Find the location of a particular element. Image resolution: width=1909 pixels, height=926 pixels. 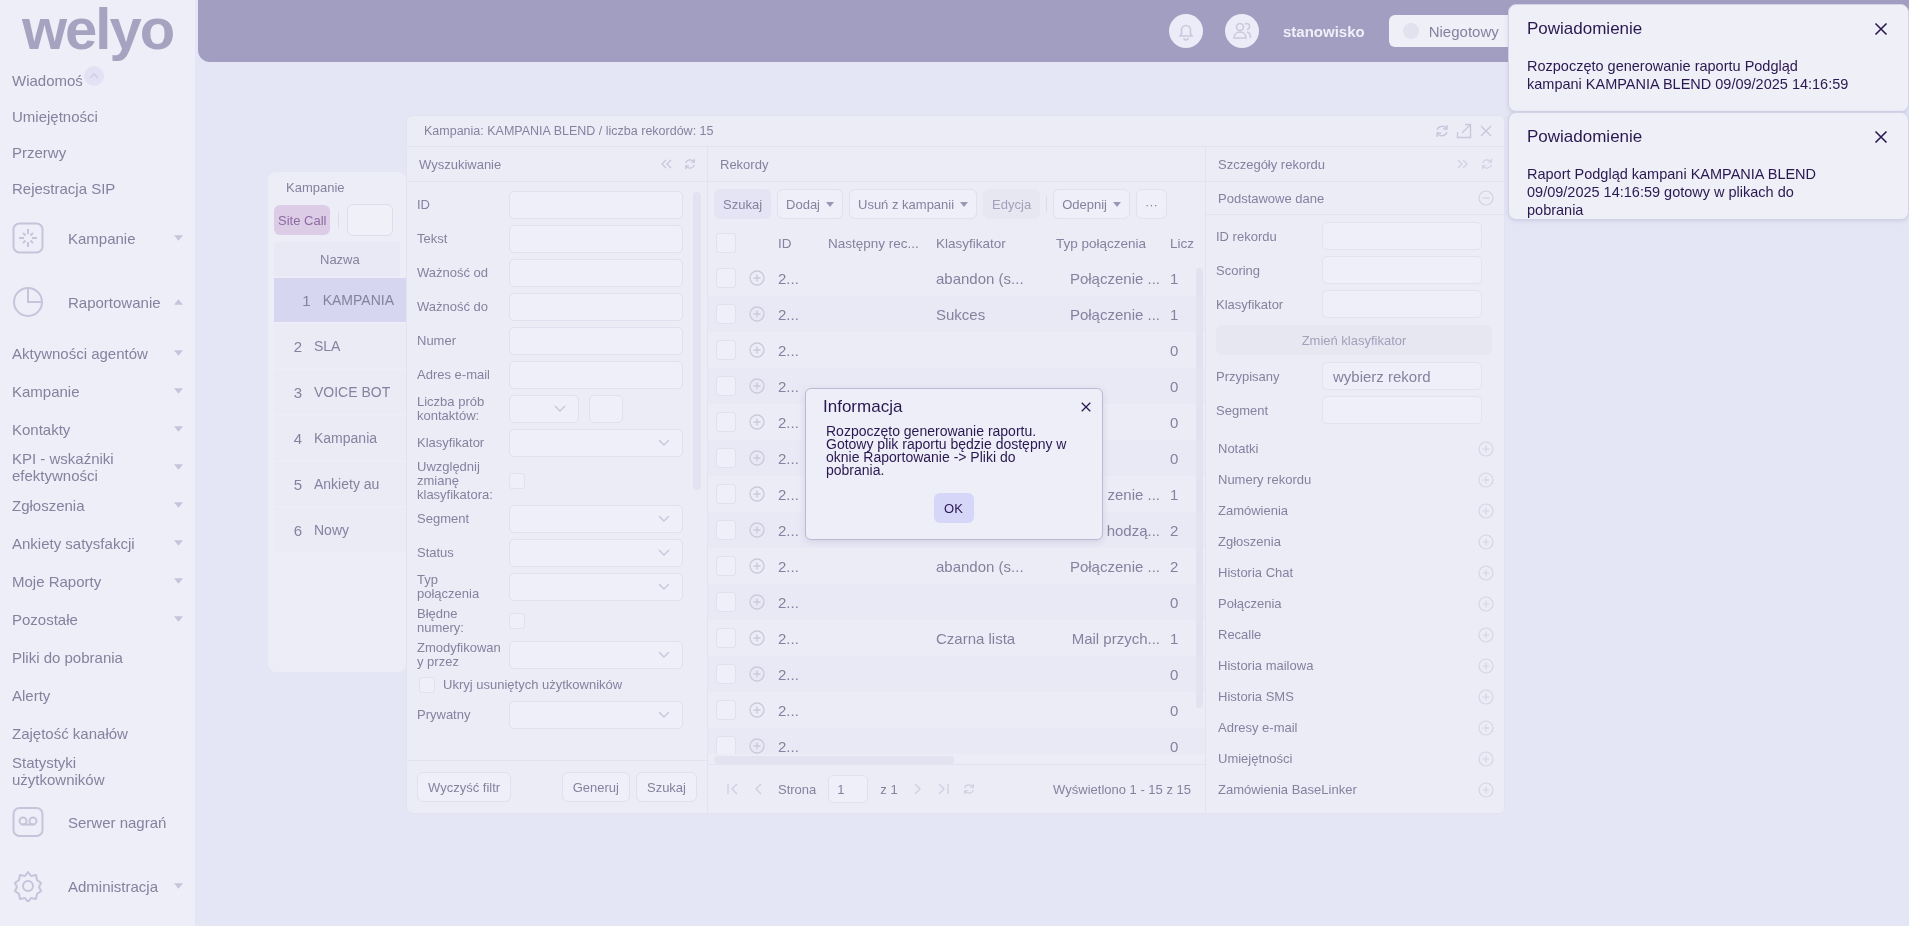

column-header: Klasyfikator is located at coordinates (988, 243).